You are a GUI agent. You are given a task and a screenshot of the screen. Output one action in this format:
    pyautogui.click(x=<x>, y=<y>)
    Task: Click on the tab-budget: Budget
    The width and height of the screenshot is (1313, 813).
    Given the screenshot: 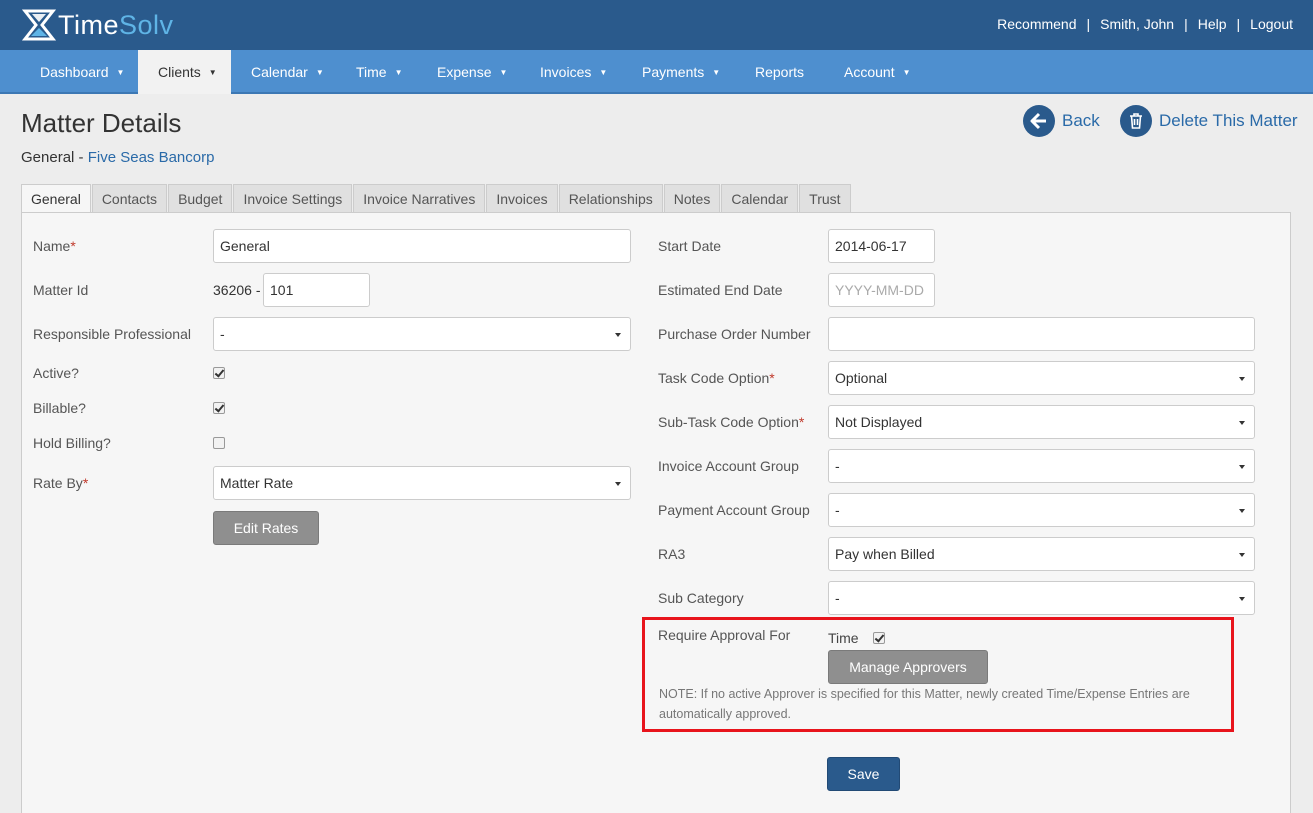 What is the action you would take?
    pyautogui.click(x=200, y=198)
    